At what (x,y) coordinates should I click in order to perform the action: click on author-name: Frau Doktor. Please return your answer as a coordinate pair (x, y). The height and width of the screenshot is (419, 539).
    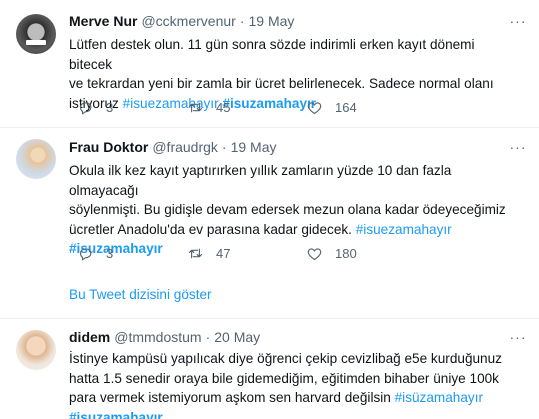
    Looking at the image, I should click on (108, 147).